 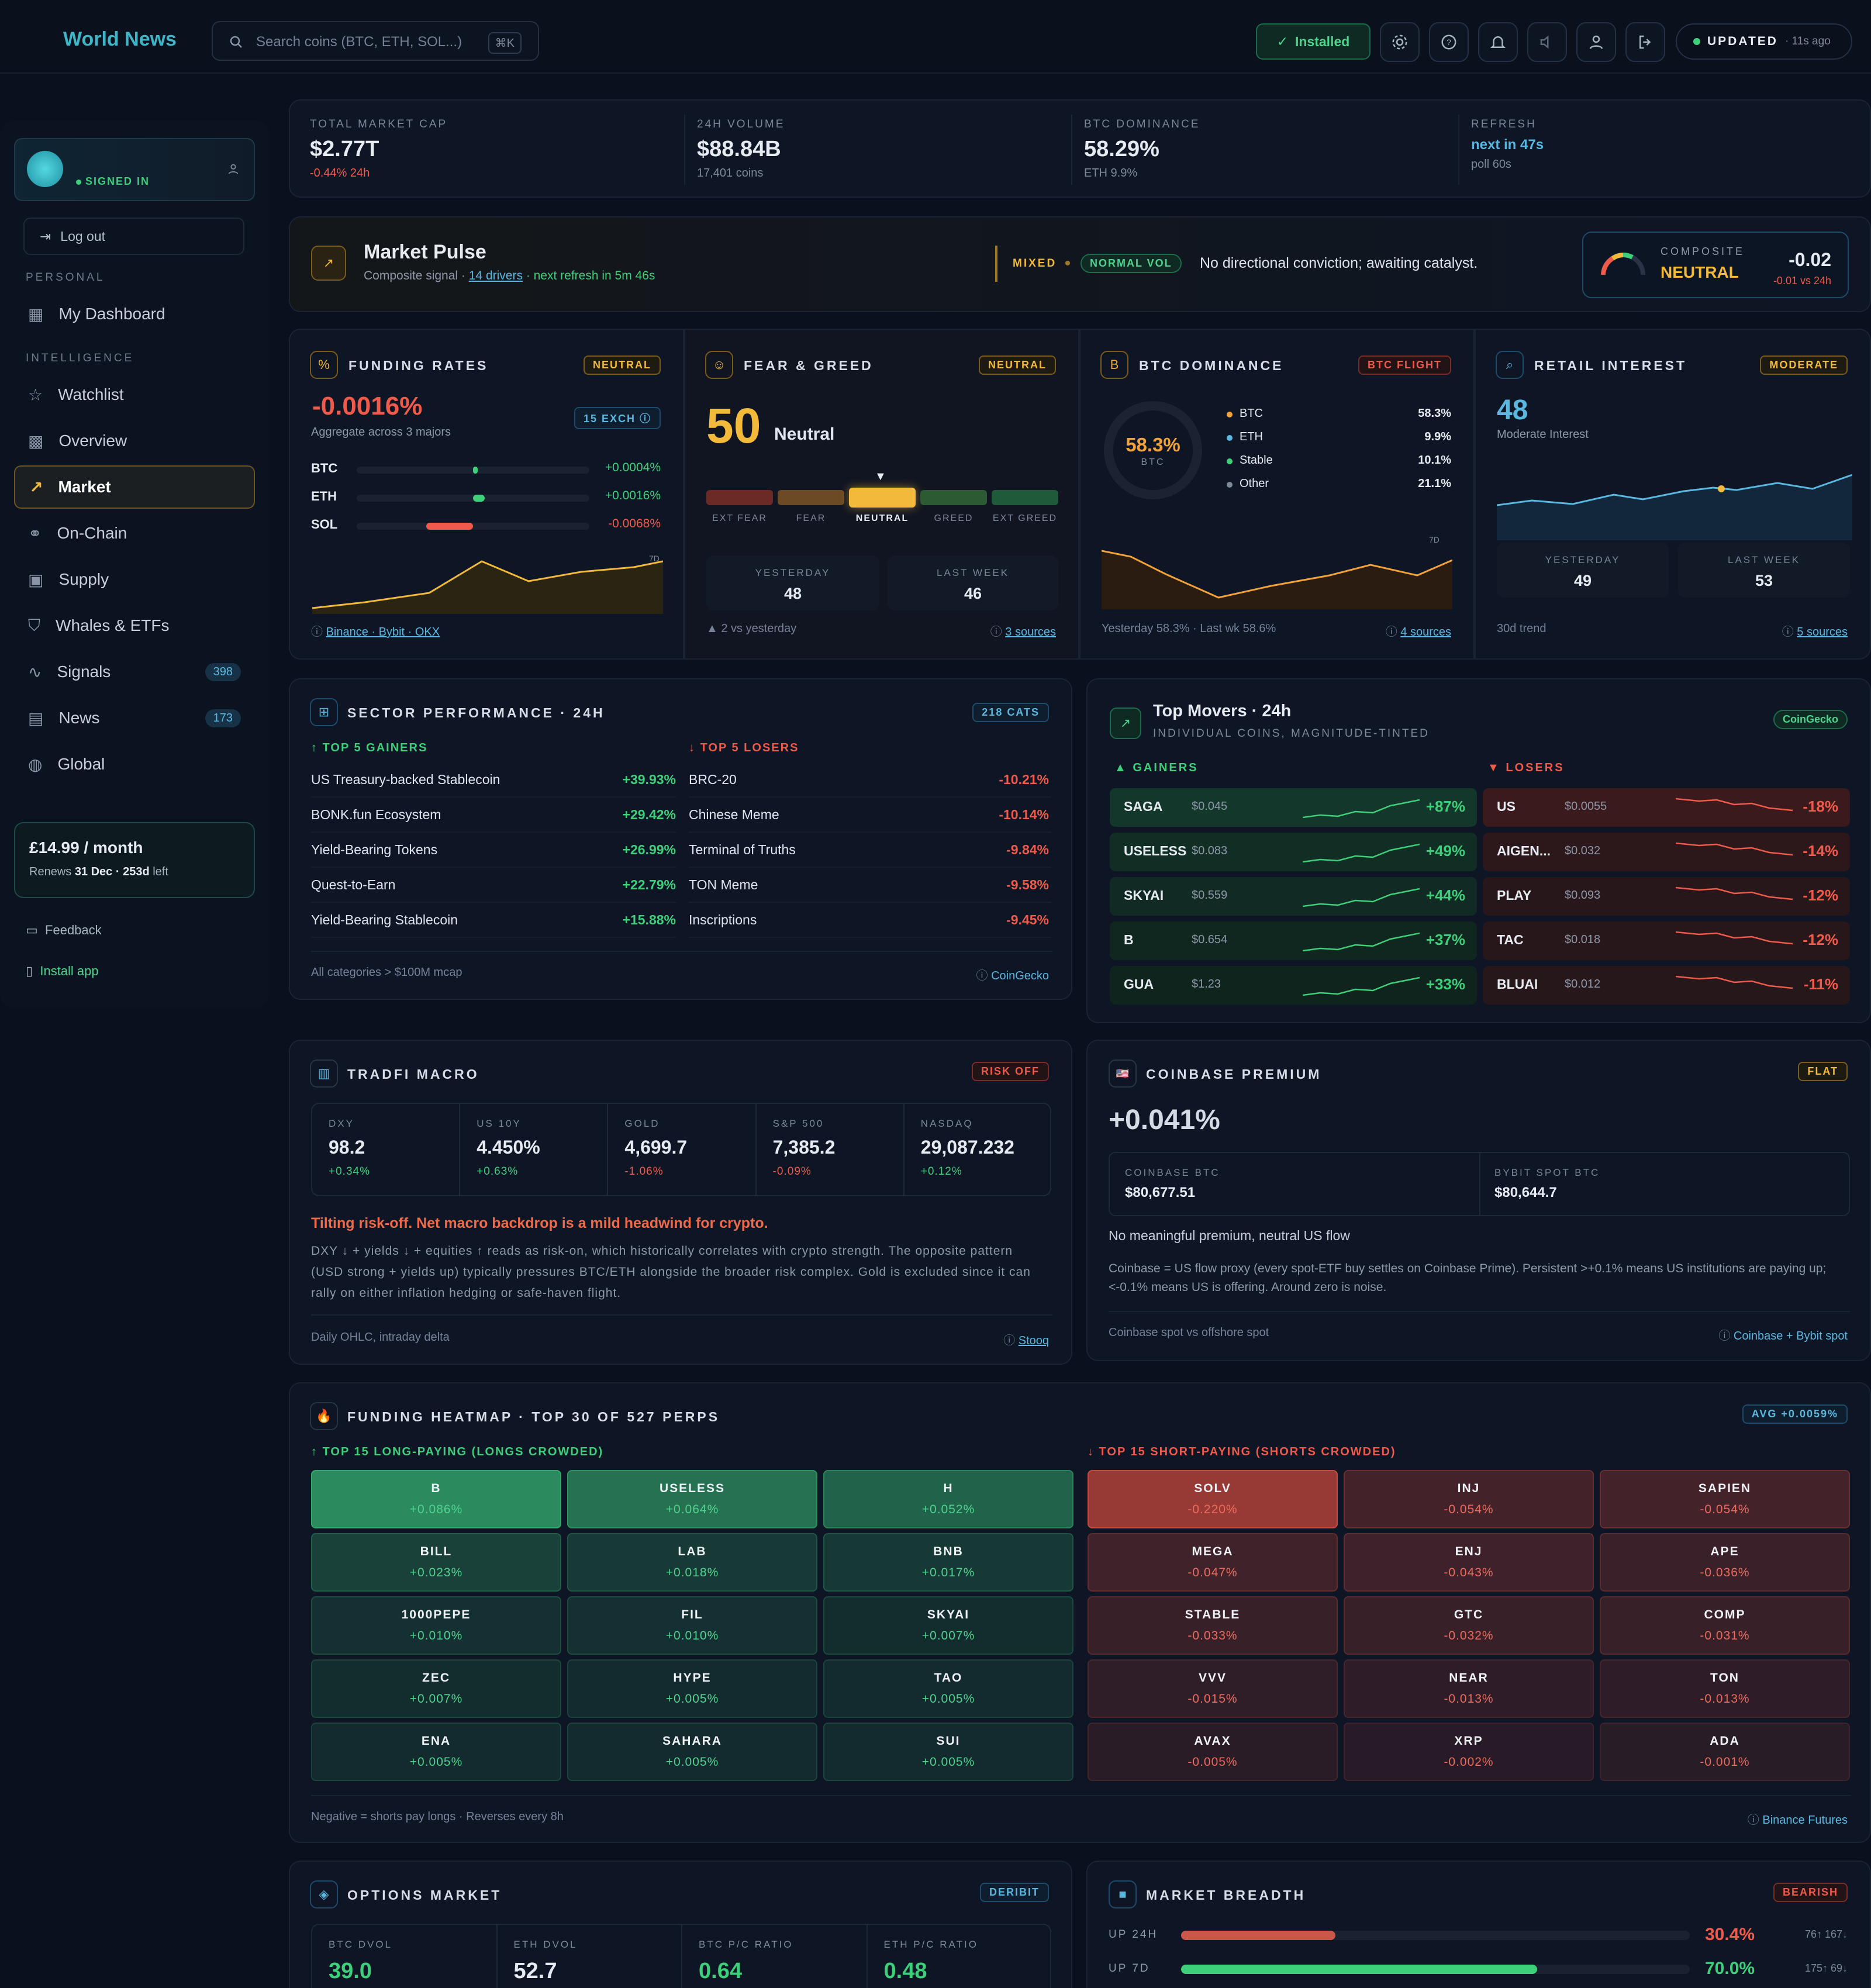 What do you see at coordinates (948, 1689) in the screenshot?
I see `heatmap-cell: TAO +0.005%` at bounding box center [948, 1689].